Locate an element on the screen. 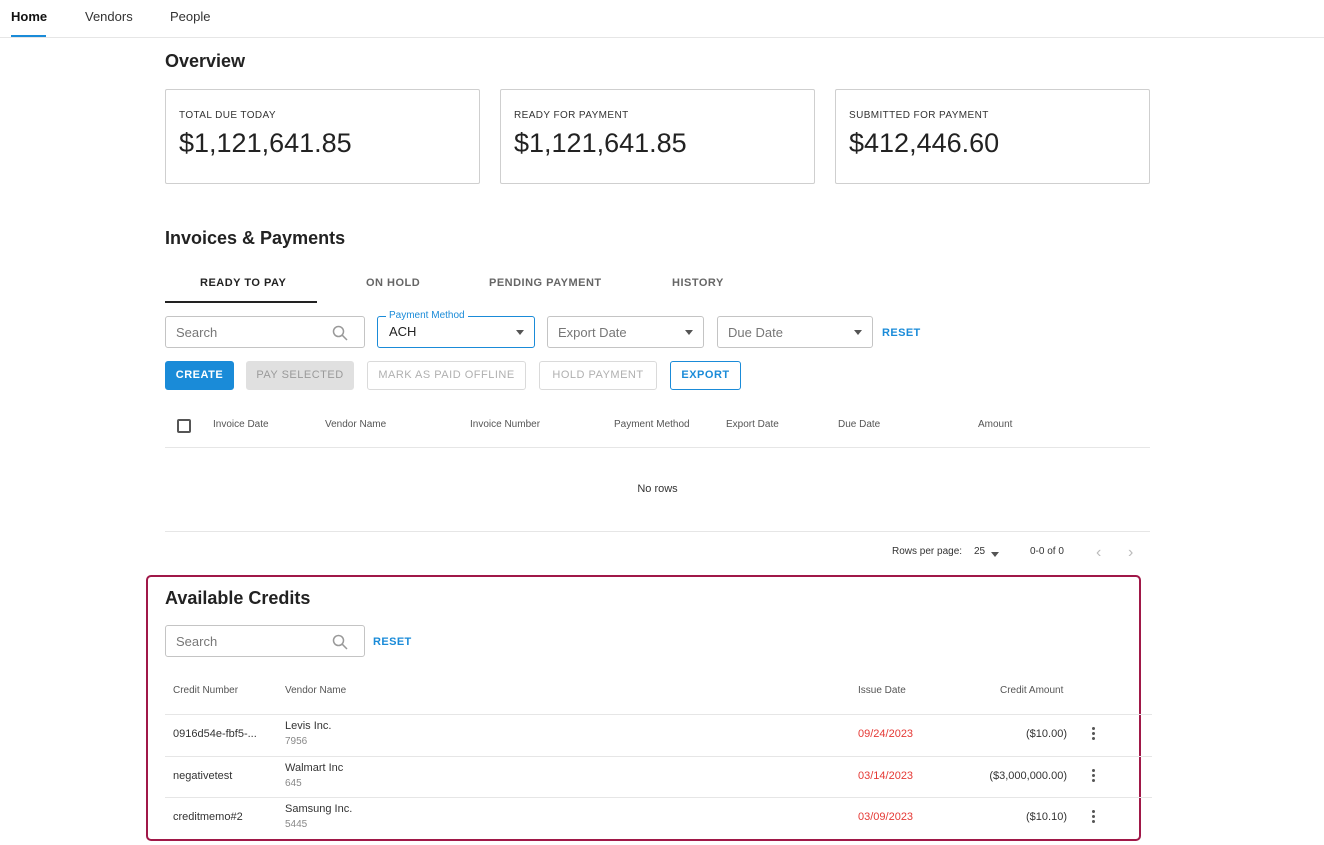 This screenshot has width=1324, height=845. submitted-for-payment-card: SUBMITTED FOR PAYMENT $412,446.60 is located at coordinates (992, 136).